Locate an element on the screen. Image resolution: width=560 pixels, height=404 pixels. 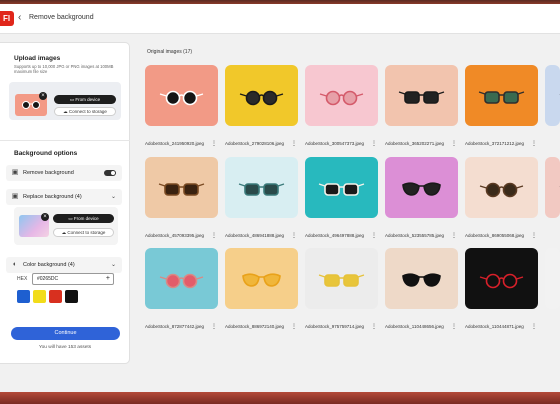
image-filename: AdobeStock_365202271.jpeg is located at coordinates (415, 143).